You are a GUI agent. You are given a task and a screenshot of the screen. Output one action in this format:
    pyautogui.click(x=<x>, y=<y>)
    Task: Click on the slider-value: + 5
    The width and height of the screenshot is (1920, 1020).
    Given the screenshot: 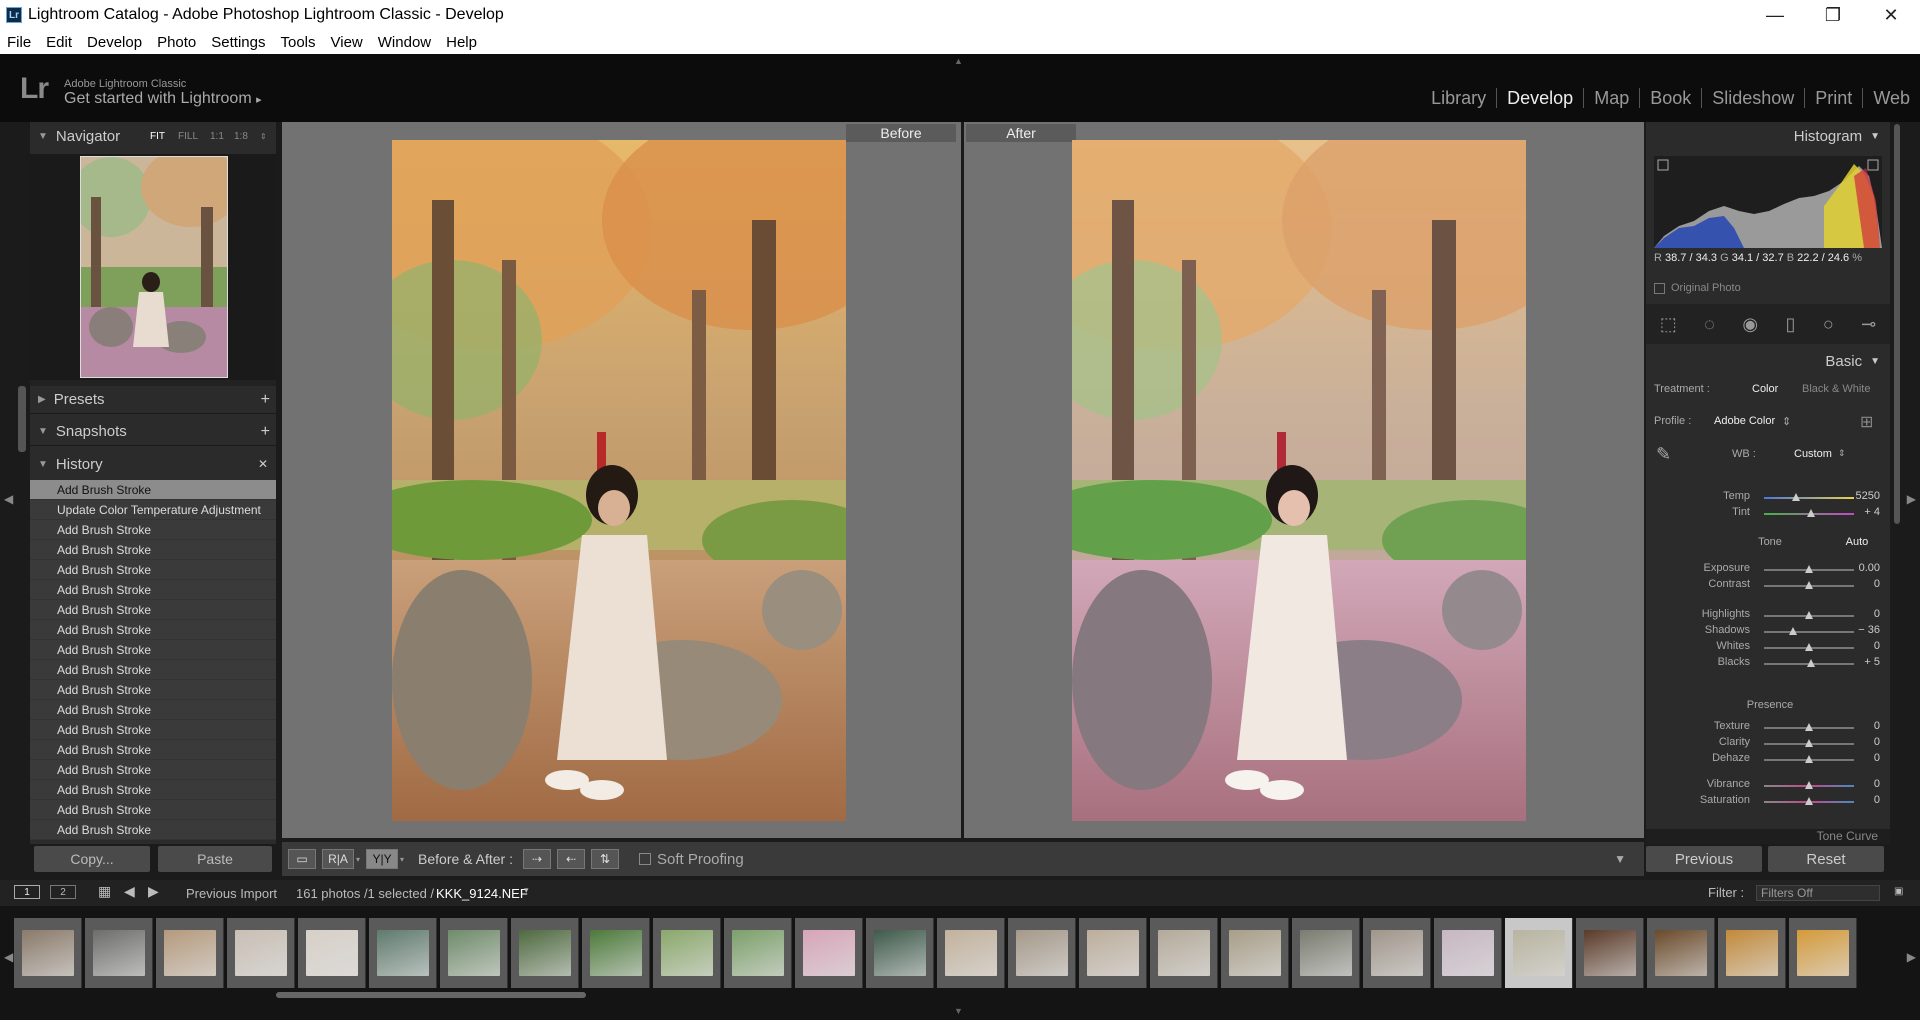 What is the action you would take?
    pyautogui.click(x=1872, y=662)
    